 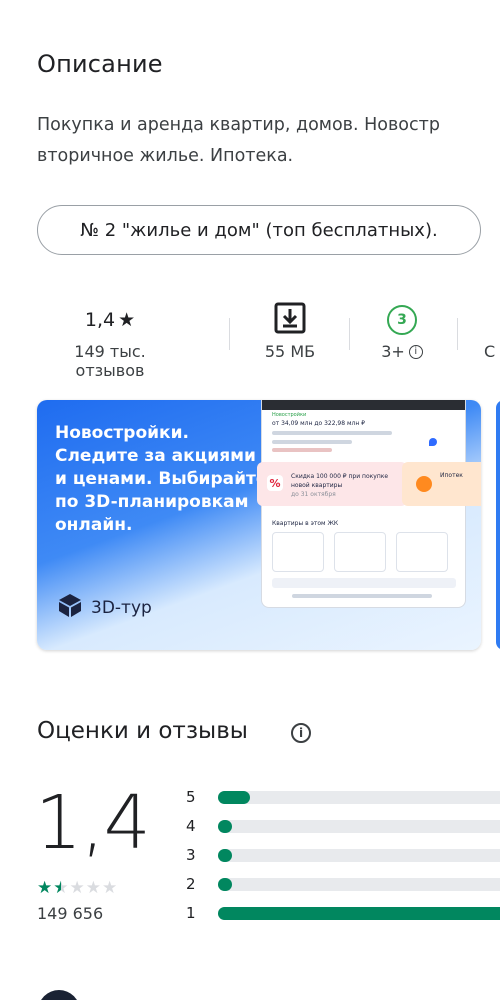 I want to click on rating-bar-label: 4, so click(x=191, y=826).